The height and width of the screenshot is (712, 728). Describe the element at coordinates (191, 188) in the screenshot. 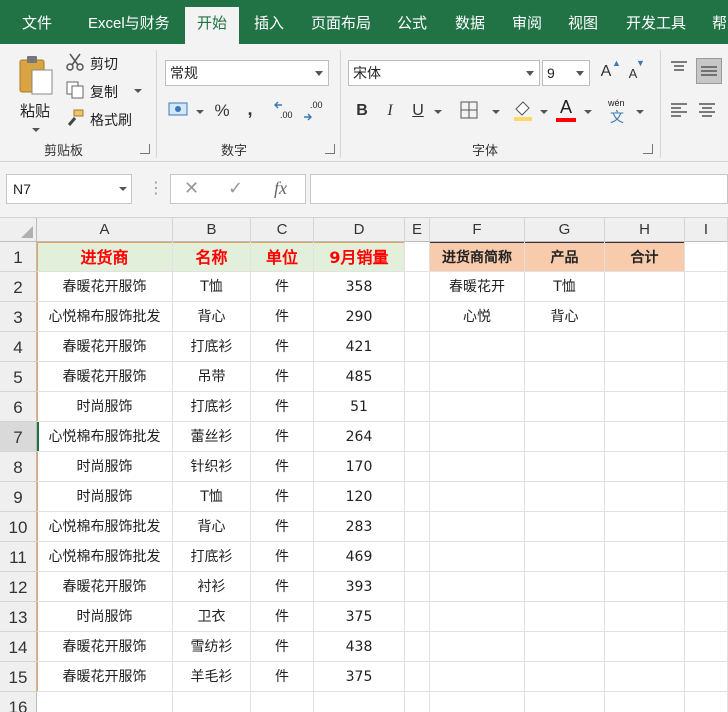

I see `cancel-icon: ✕` at that location.